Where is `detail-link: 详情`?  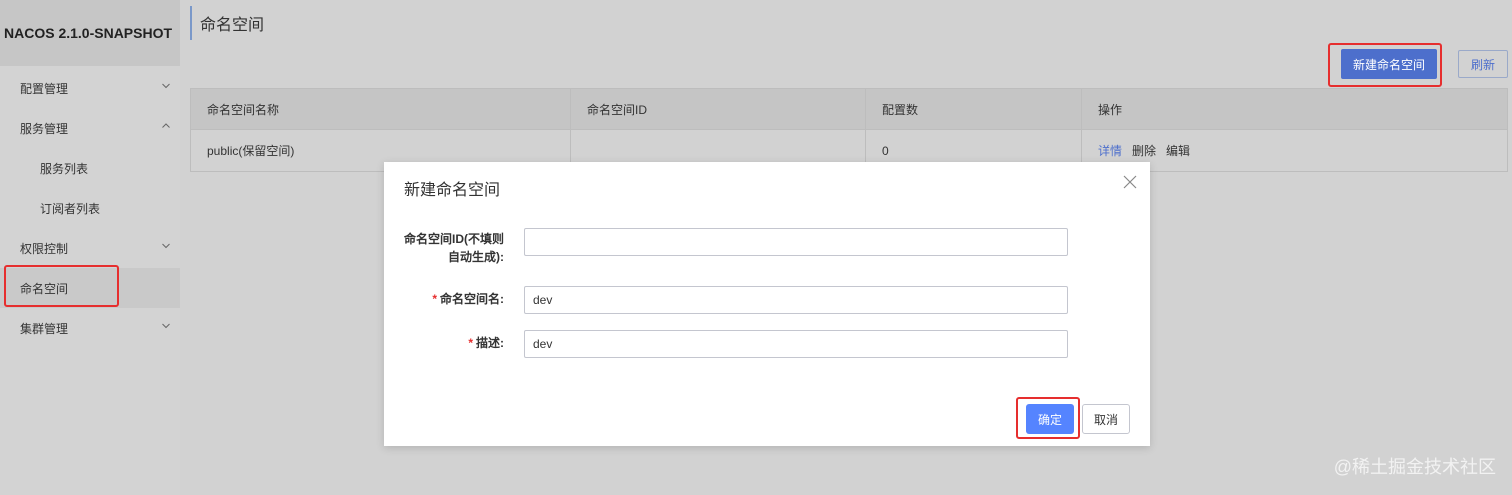 detail-link: 详情 is located at coordinates (1110, 150).